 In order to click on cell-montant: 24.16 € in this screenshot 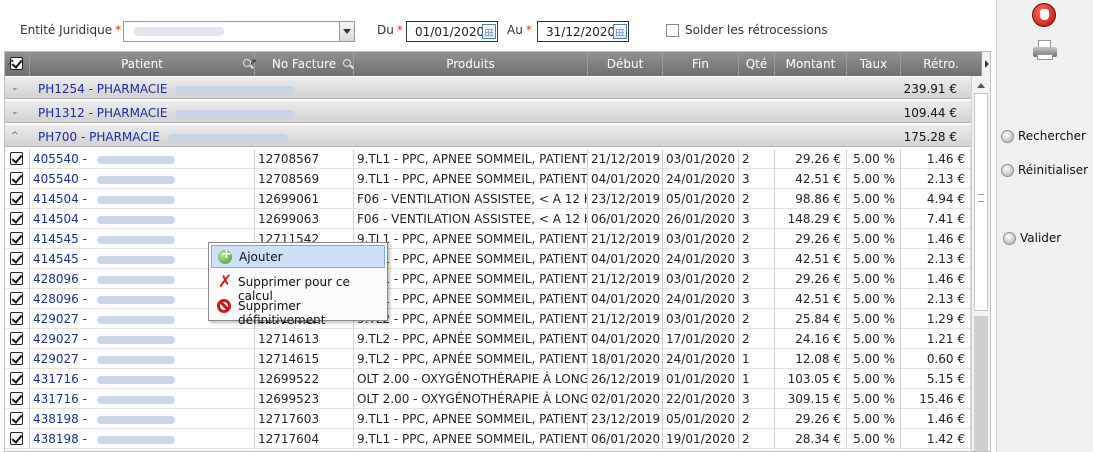, I will do `click(811, 339)`.